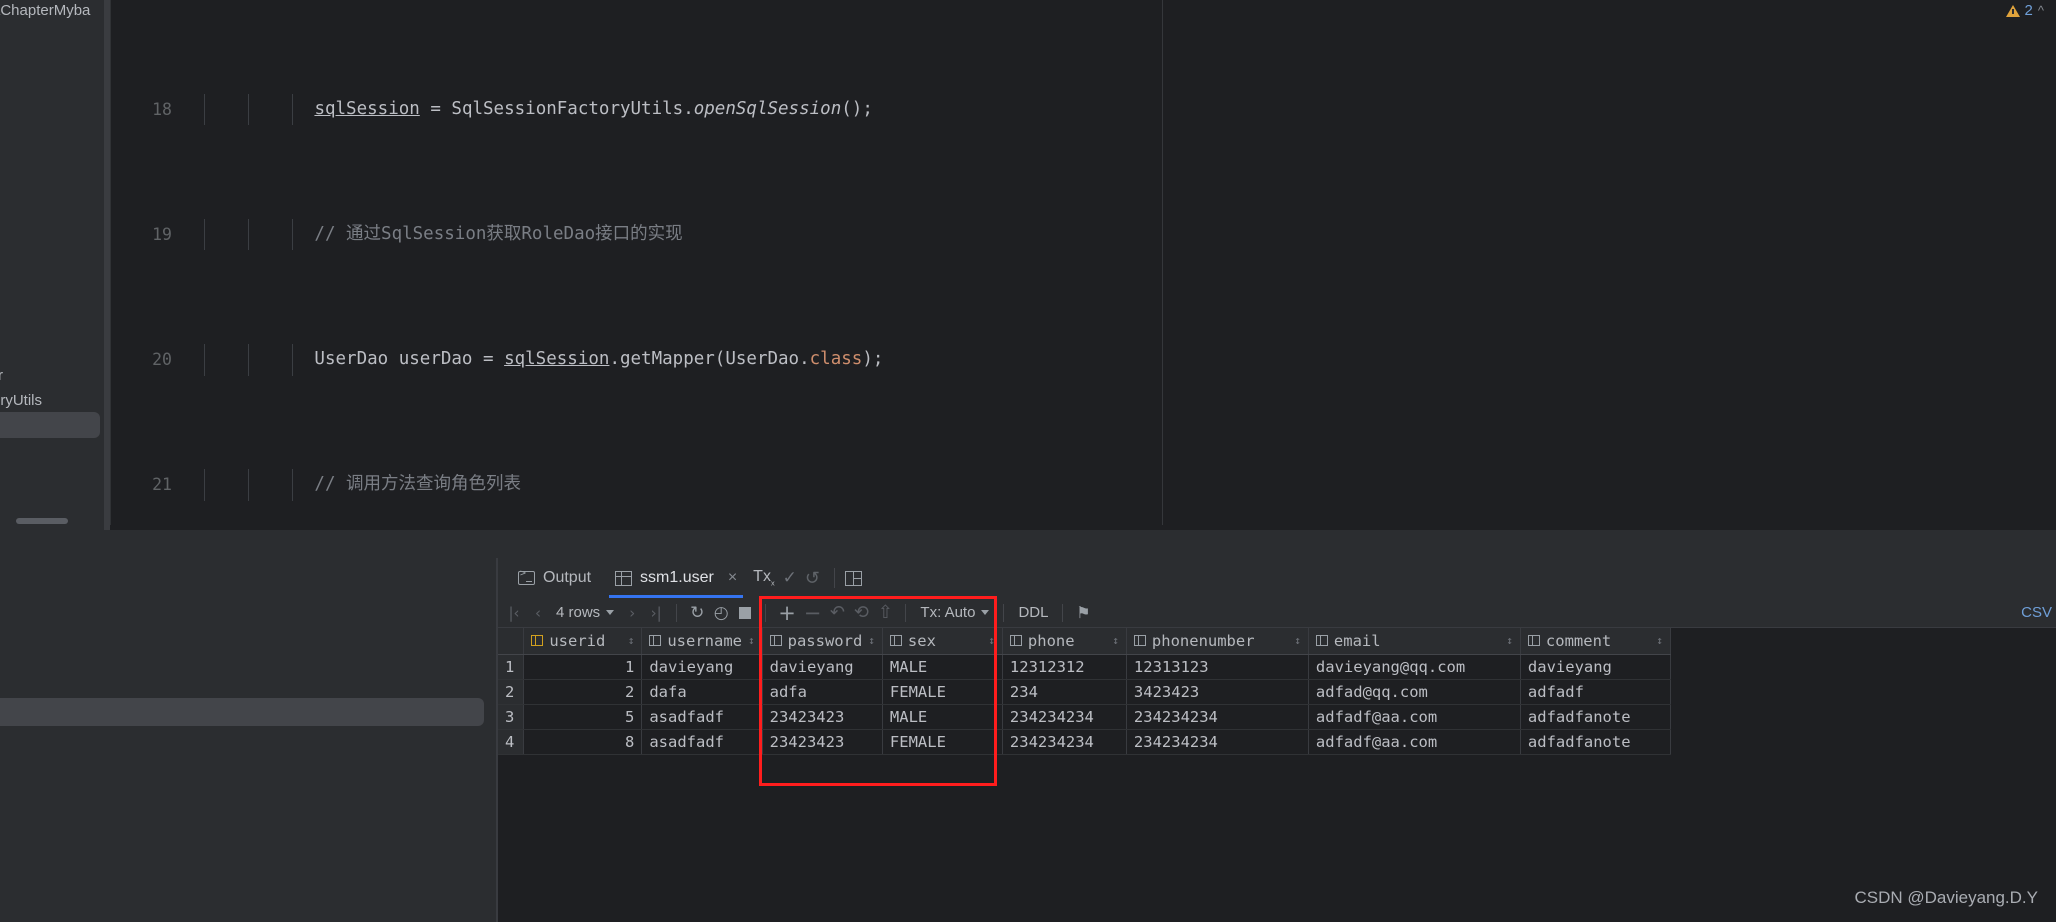 The width and height of the screenshot is (2056, 922). Describe the element at coordinates (942, 692) in the screenshot. I see `cell-sex: FEMALE` at that location.